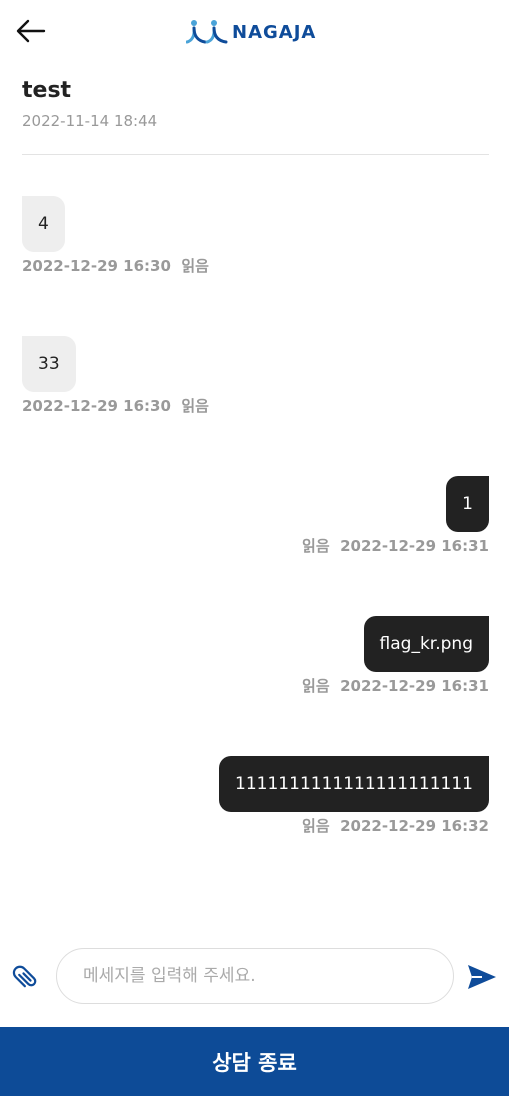 This screenshot has width=509, height=1096. I want to click on send-icon, so click(482, 977).